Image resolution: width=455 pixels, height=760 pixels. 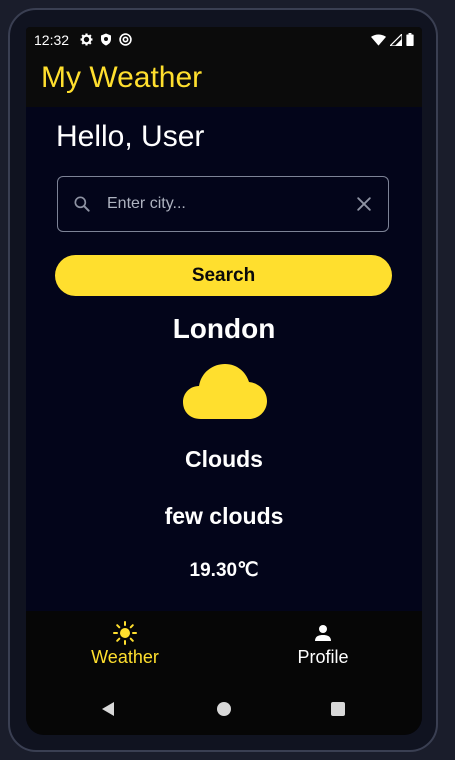 What do you see at coordinates (323, 657) in the screenshot?
I see `nav-label-profile: Profile` at bounding box center [323, 657].